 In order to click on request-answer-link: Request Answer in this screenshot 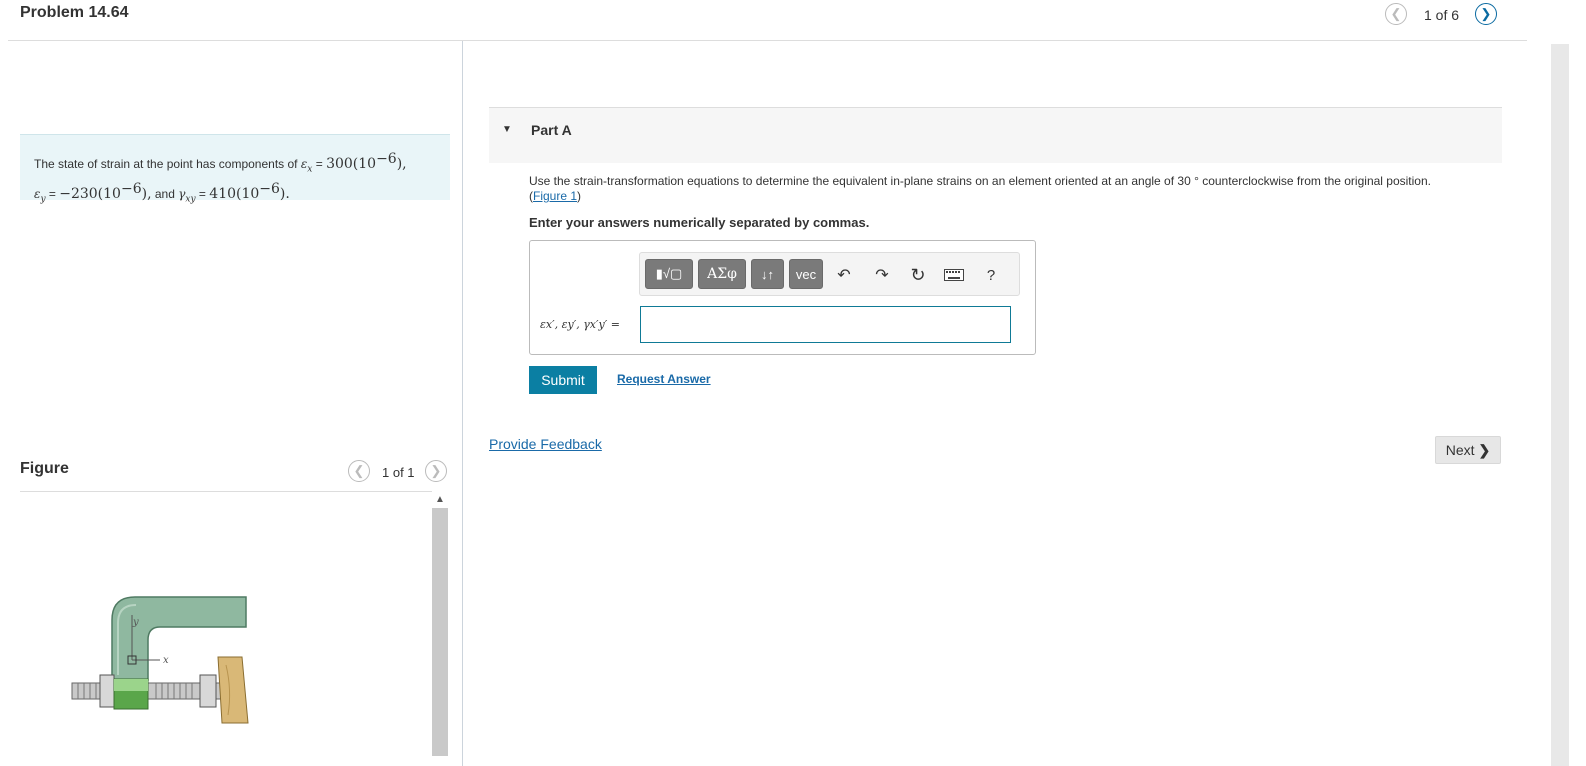, I will do `click(664, 379)`.